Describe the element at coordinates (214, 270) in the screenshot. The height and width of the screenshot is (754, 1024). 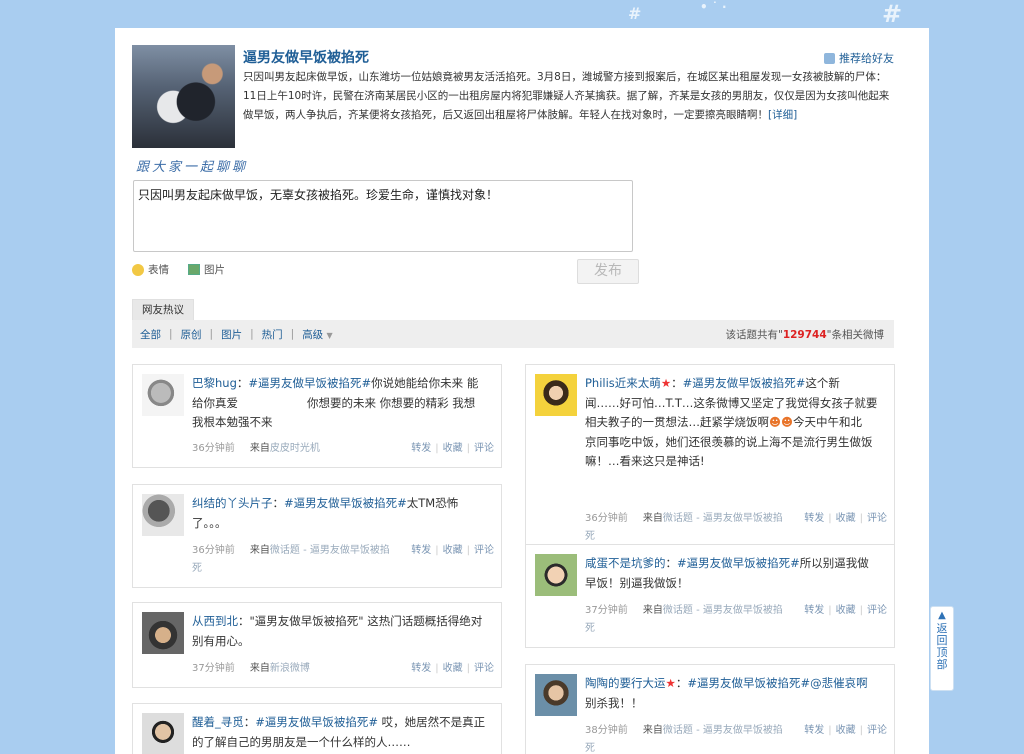
I see `image-label: 图片` at that location.